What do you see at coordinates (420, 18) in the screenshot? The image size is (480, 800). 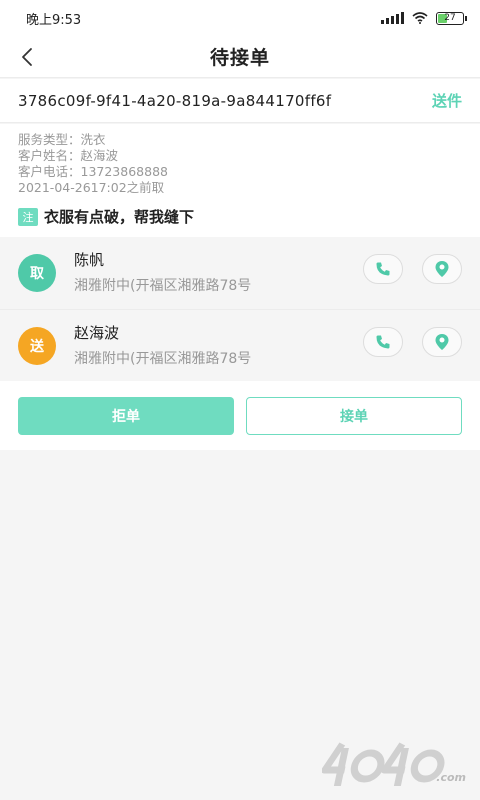 I see `wifi-icon` at bounding box center [420, 18].